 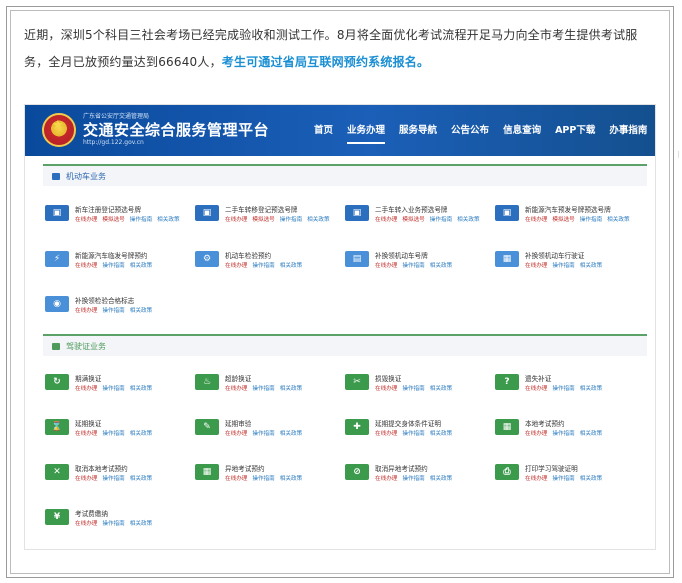 What do you see at coordinates (108, 209) in the screenshot?
I see `service-title: 新车注册登记预选号牌` at bounding box center [108, 209].